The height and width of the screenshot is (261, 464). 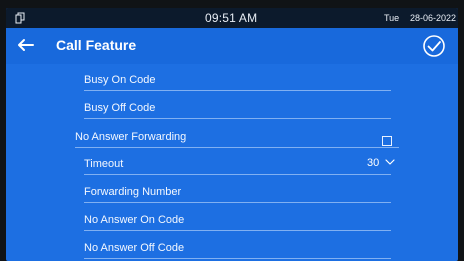 I want to click on busy-on-code-underline, so click(x=237, y=90).